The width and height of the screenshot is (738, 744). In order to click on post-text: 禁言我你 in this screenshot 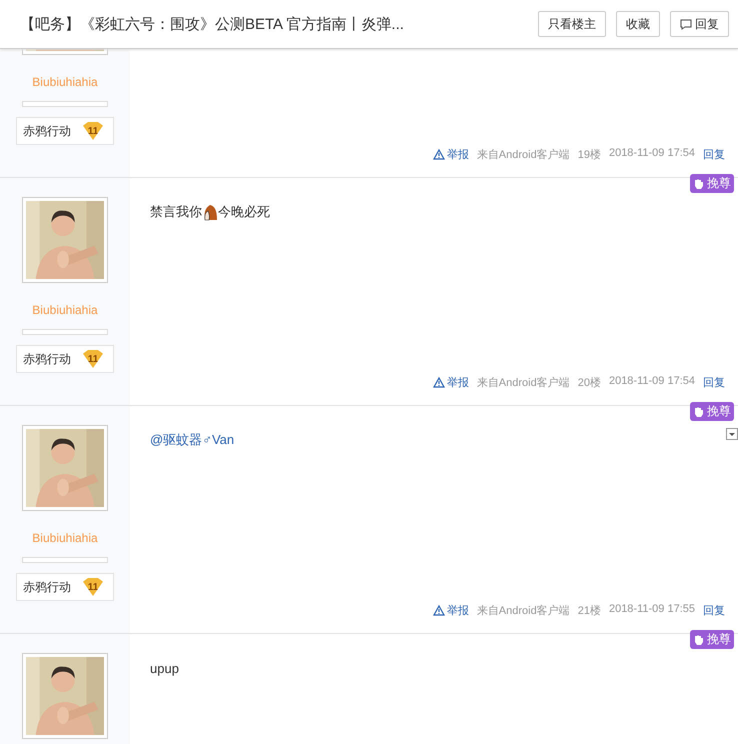, I will do `click(176, 212)`.